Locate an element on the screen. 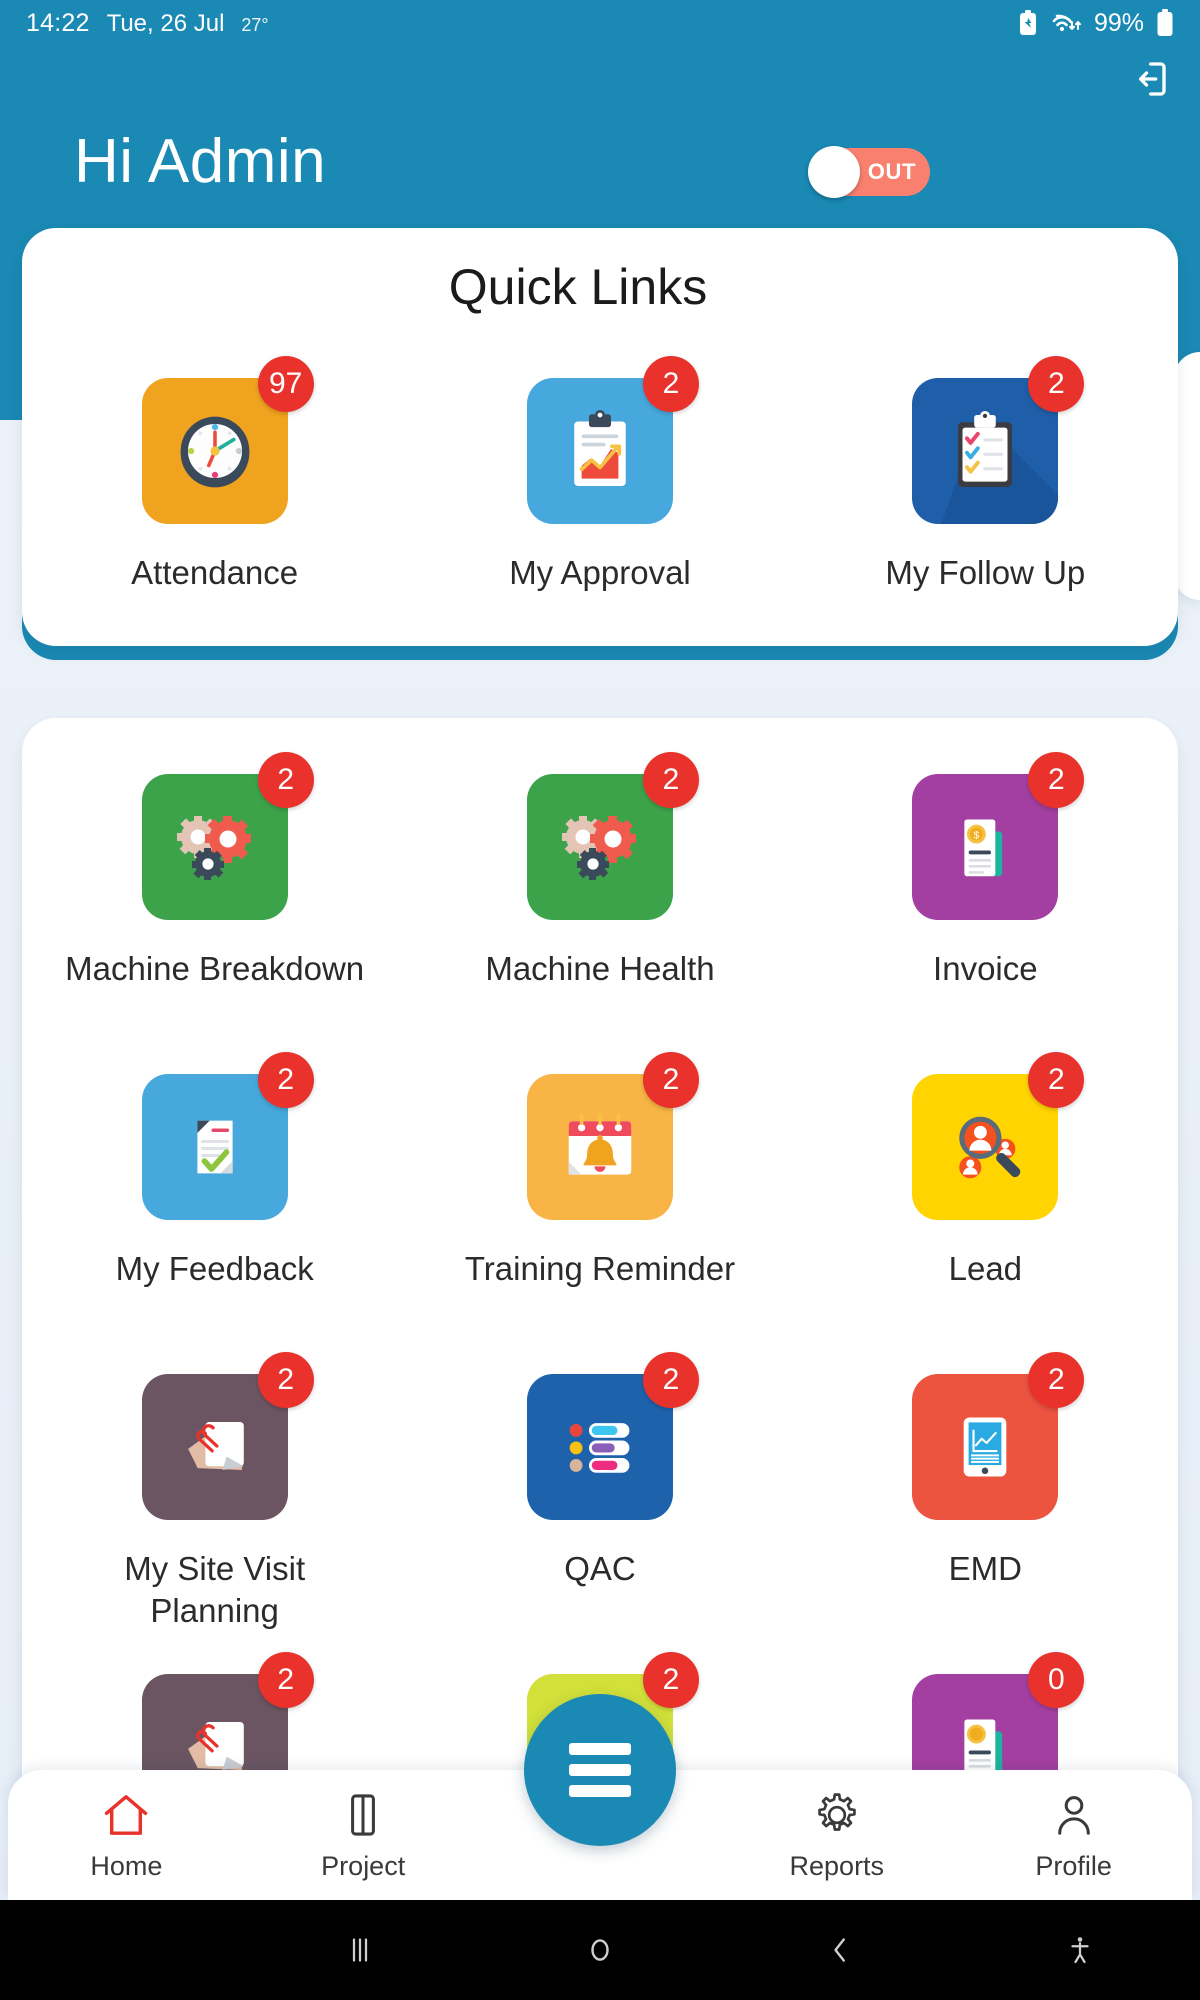  quick-link-label: My Follow Up is located at coordinates (985, 572).